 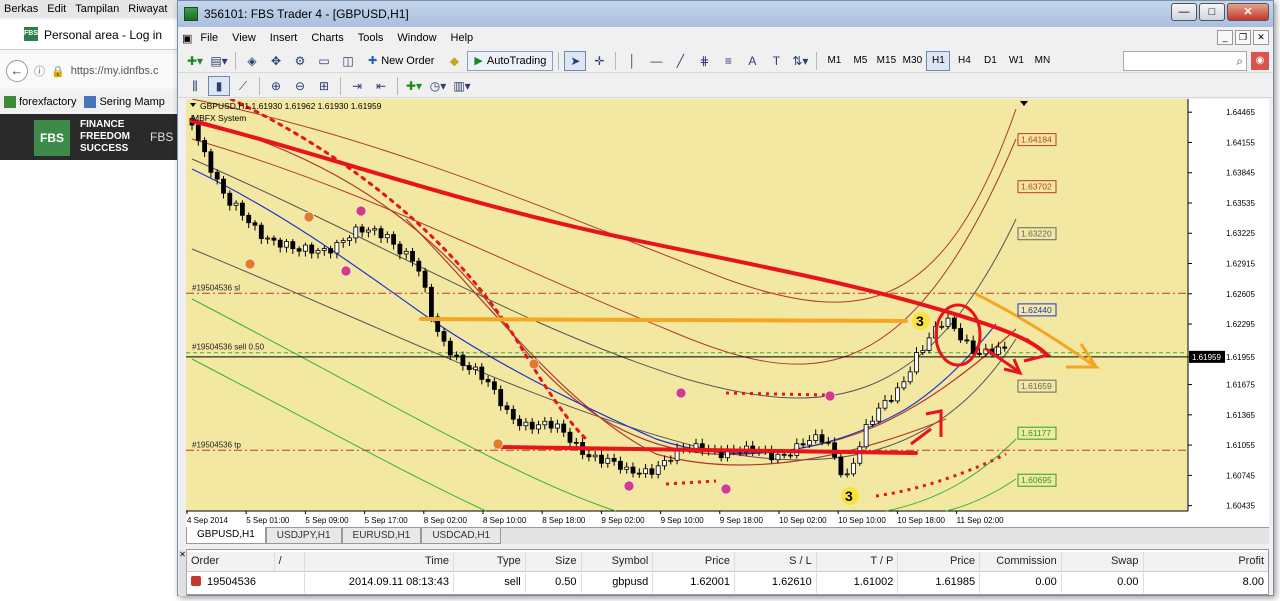 What do you see at coordinates (226, 535) in the screenshot?
I see `chart-tab-gbpusd: GBPUSD,H1` at bounding box center [226, 535].